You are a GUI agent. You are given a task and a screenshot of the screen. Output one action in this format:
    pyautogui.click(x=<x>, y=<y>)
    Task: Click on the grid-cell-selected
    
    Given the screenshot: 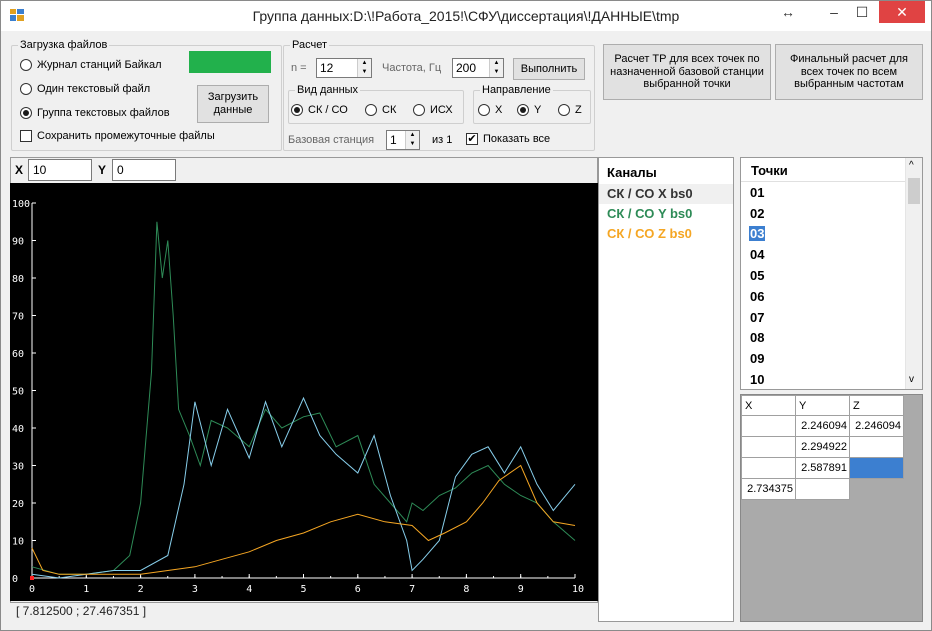 What is the action you would take?
    pyautogui.click(x=876, y=468)
    